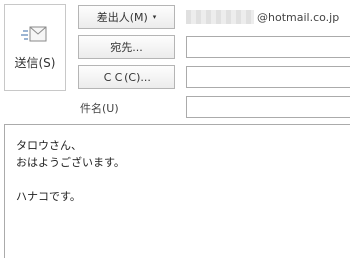 Image resolution: width=350 pixels, height=258 pixels. What do you see at coordinates (122, 17) in the screenshot?
I see `from-button-label: 差出人(M)` at bounding box center [122, 17].